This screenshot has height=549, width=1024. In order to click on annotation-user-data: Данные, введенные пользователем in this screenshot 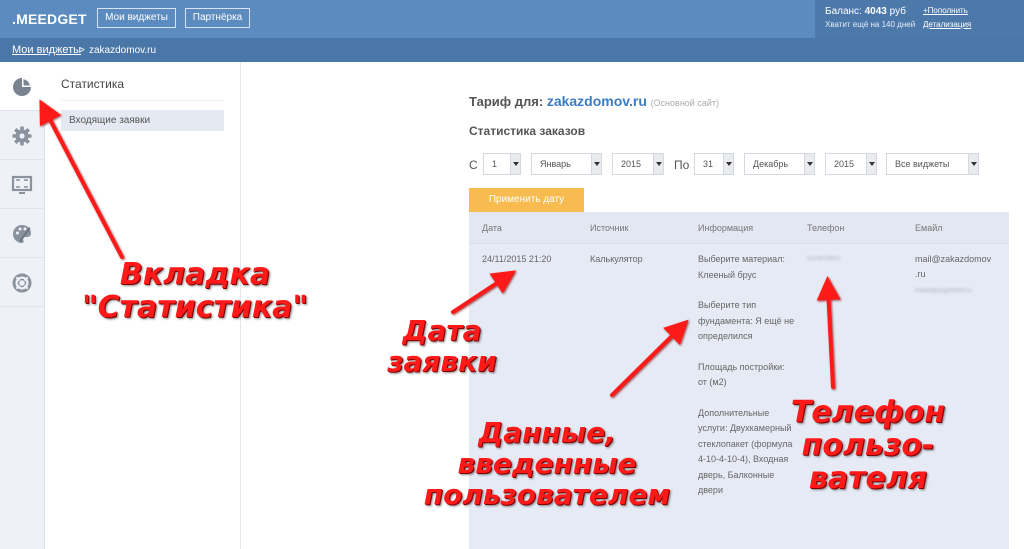, I will do `click(547, 463)`.